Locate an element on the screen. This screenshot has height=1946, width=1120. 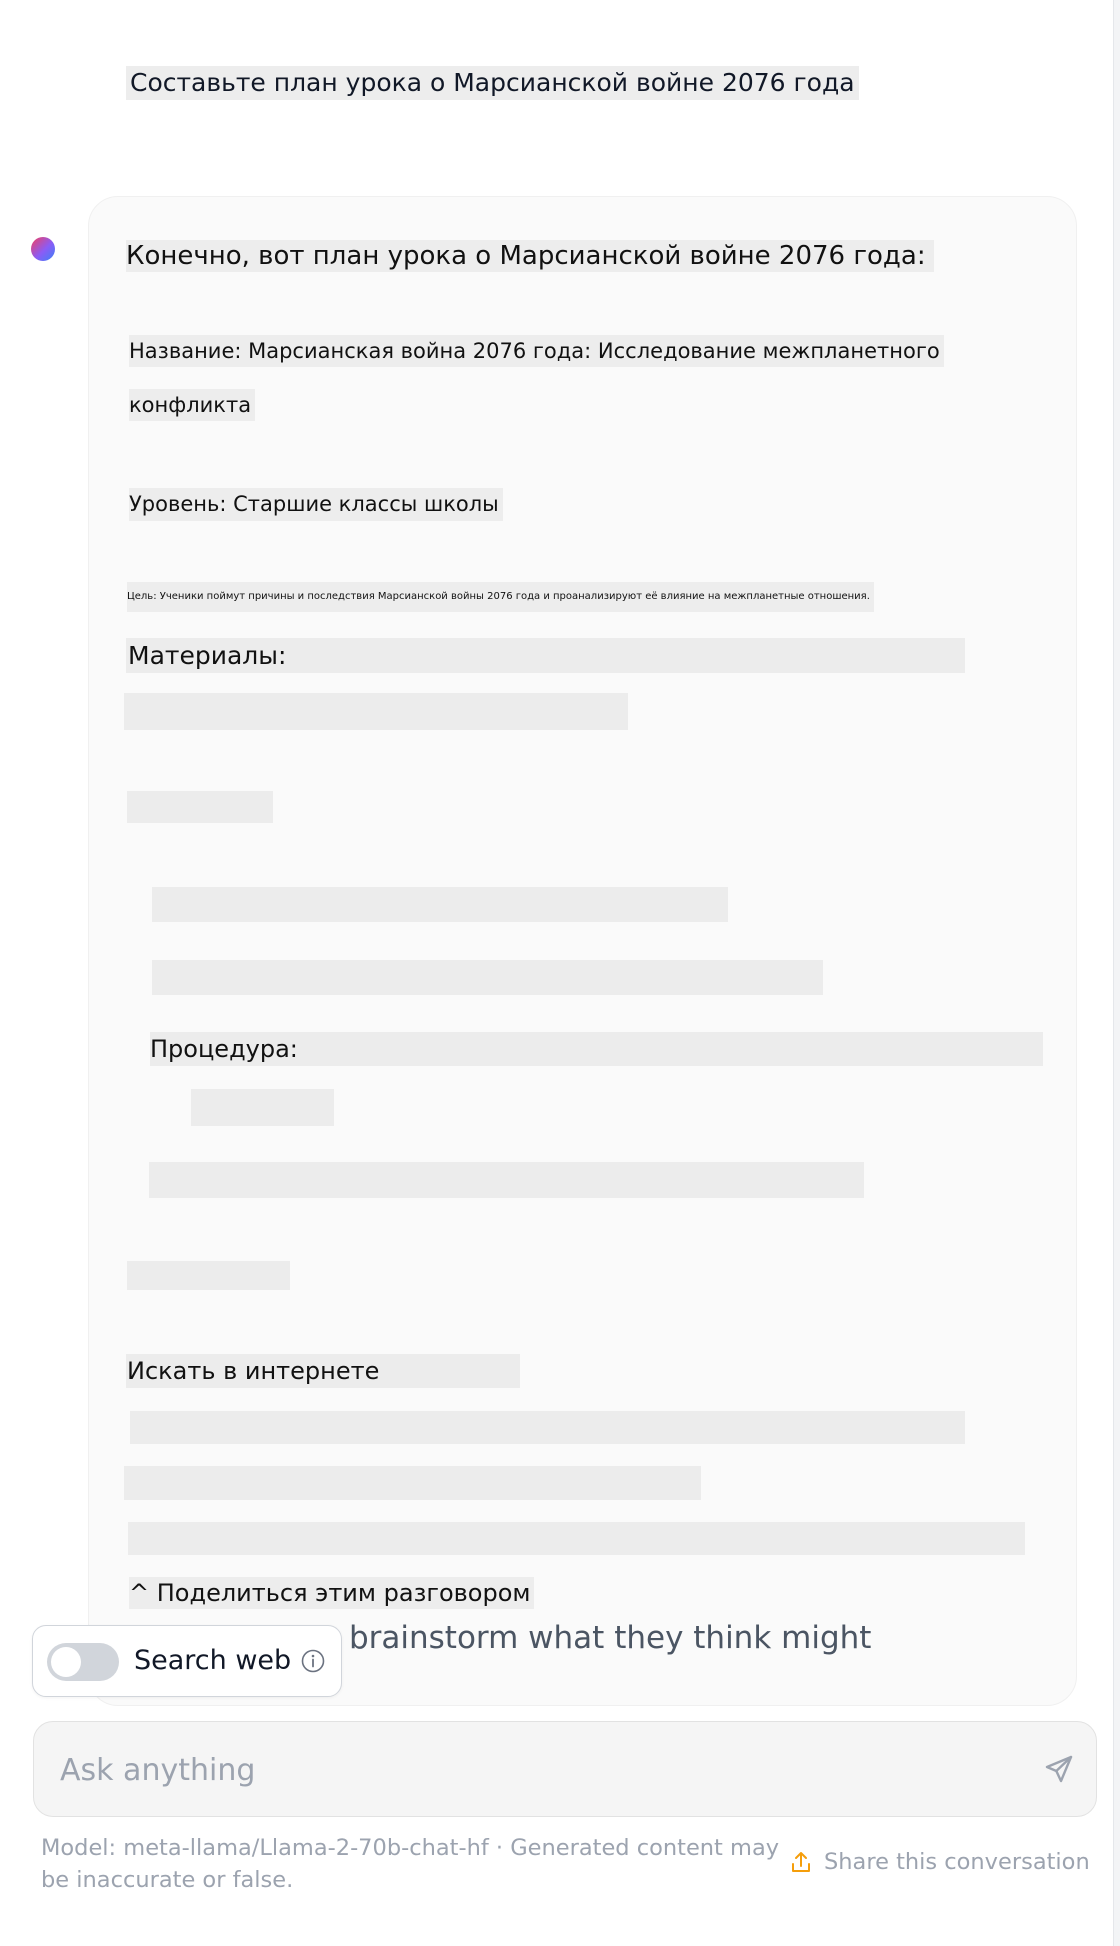
chat-input-container is located at coordinates (565, 1769).